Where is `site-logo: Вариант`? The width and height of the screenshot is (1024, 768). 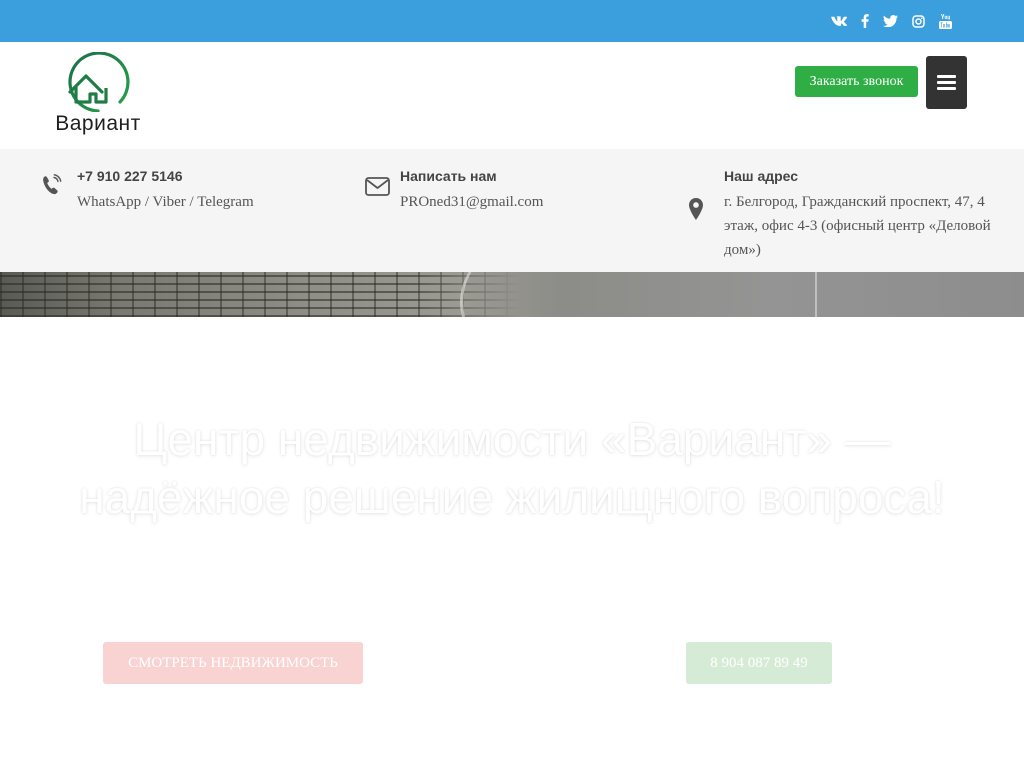
site-logo: Вариант is located at coordinates (98, 95).